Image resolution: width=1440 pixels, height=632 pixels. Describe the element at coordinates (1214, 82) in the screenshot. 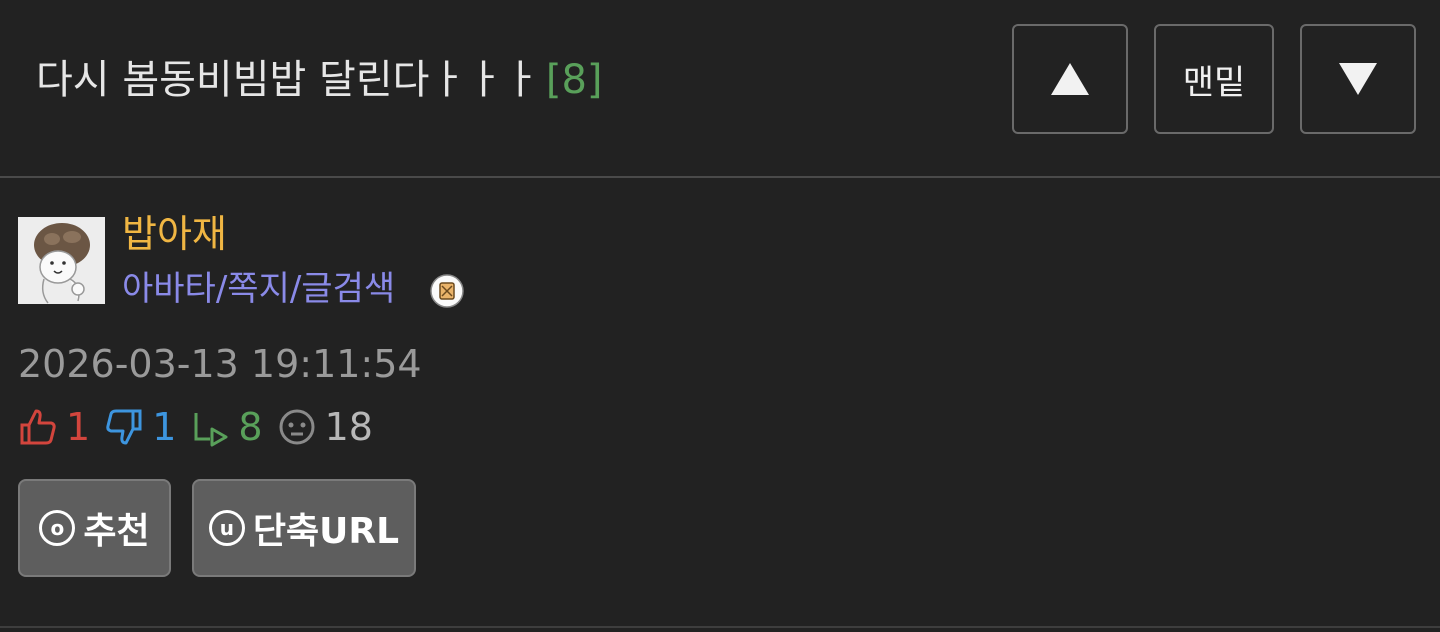

I see `scroll-bottom-label: 맨밑` at that location.